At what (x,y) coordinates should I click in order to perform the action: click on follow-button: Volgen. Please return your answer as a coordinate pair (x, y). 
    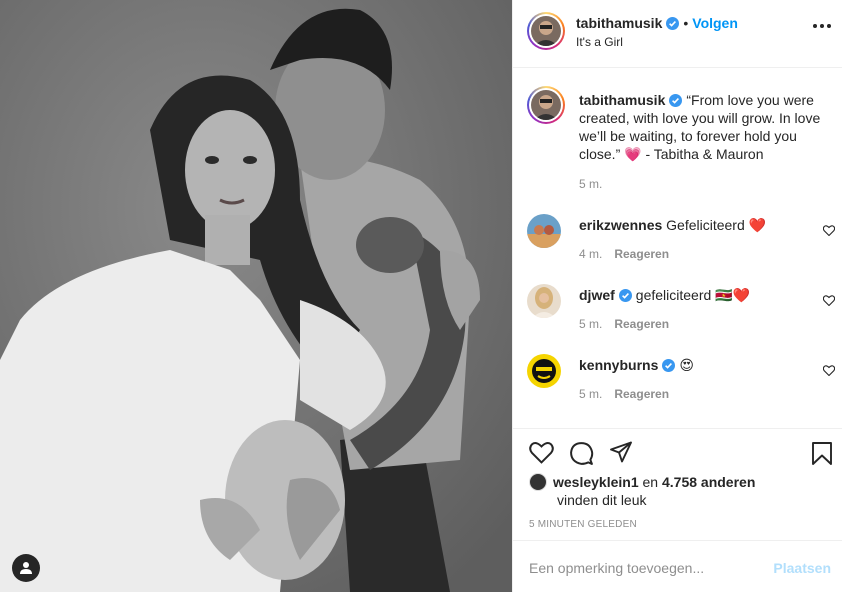
    Looking at the image, I should click on (715, 23).